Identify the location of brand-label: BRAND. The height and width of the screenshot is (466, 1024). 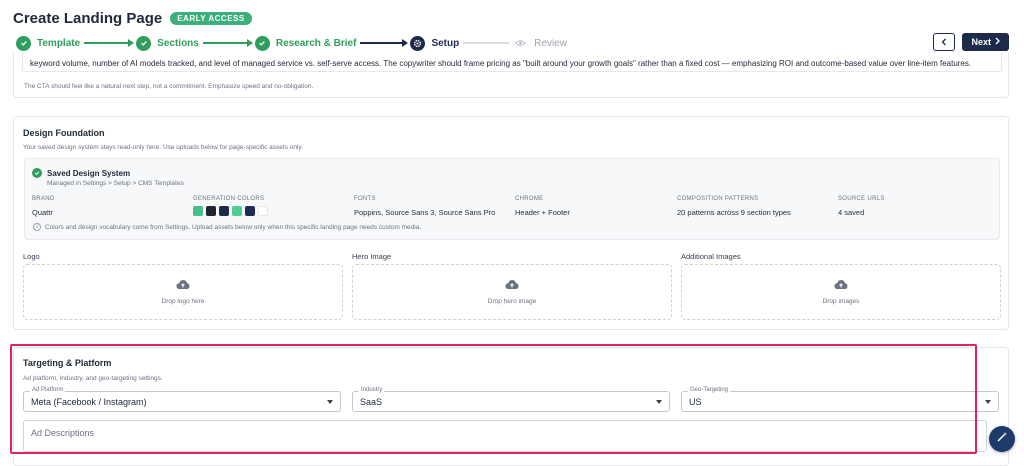
(43, 199).